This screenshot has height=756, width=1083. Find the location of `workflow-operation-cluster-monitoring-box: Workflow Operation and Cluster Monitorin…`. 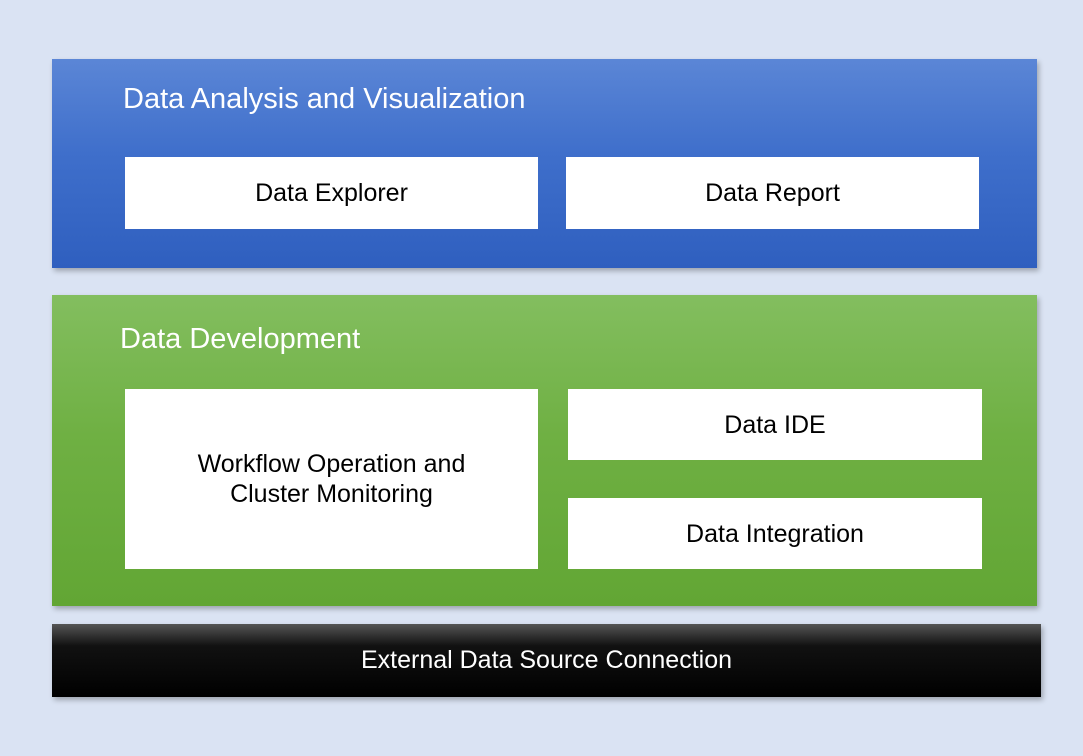

workflow-operation-cluster-monitoring-box: Workflow Operation and Cluster Monitorin… is located at coordinates (331, 479).